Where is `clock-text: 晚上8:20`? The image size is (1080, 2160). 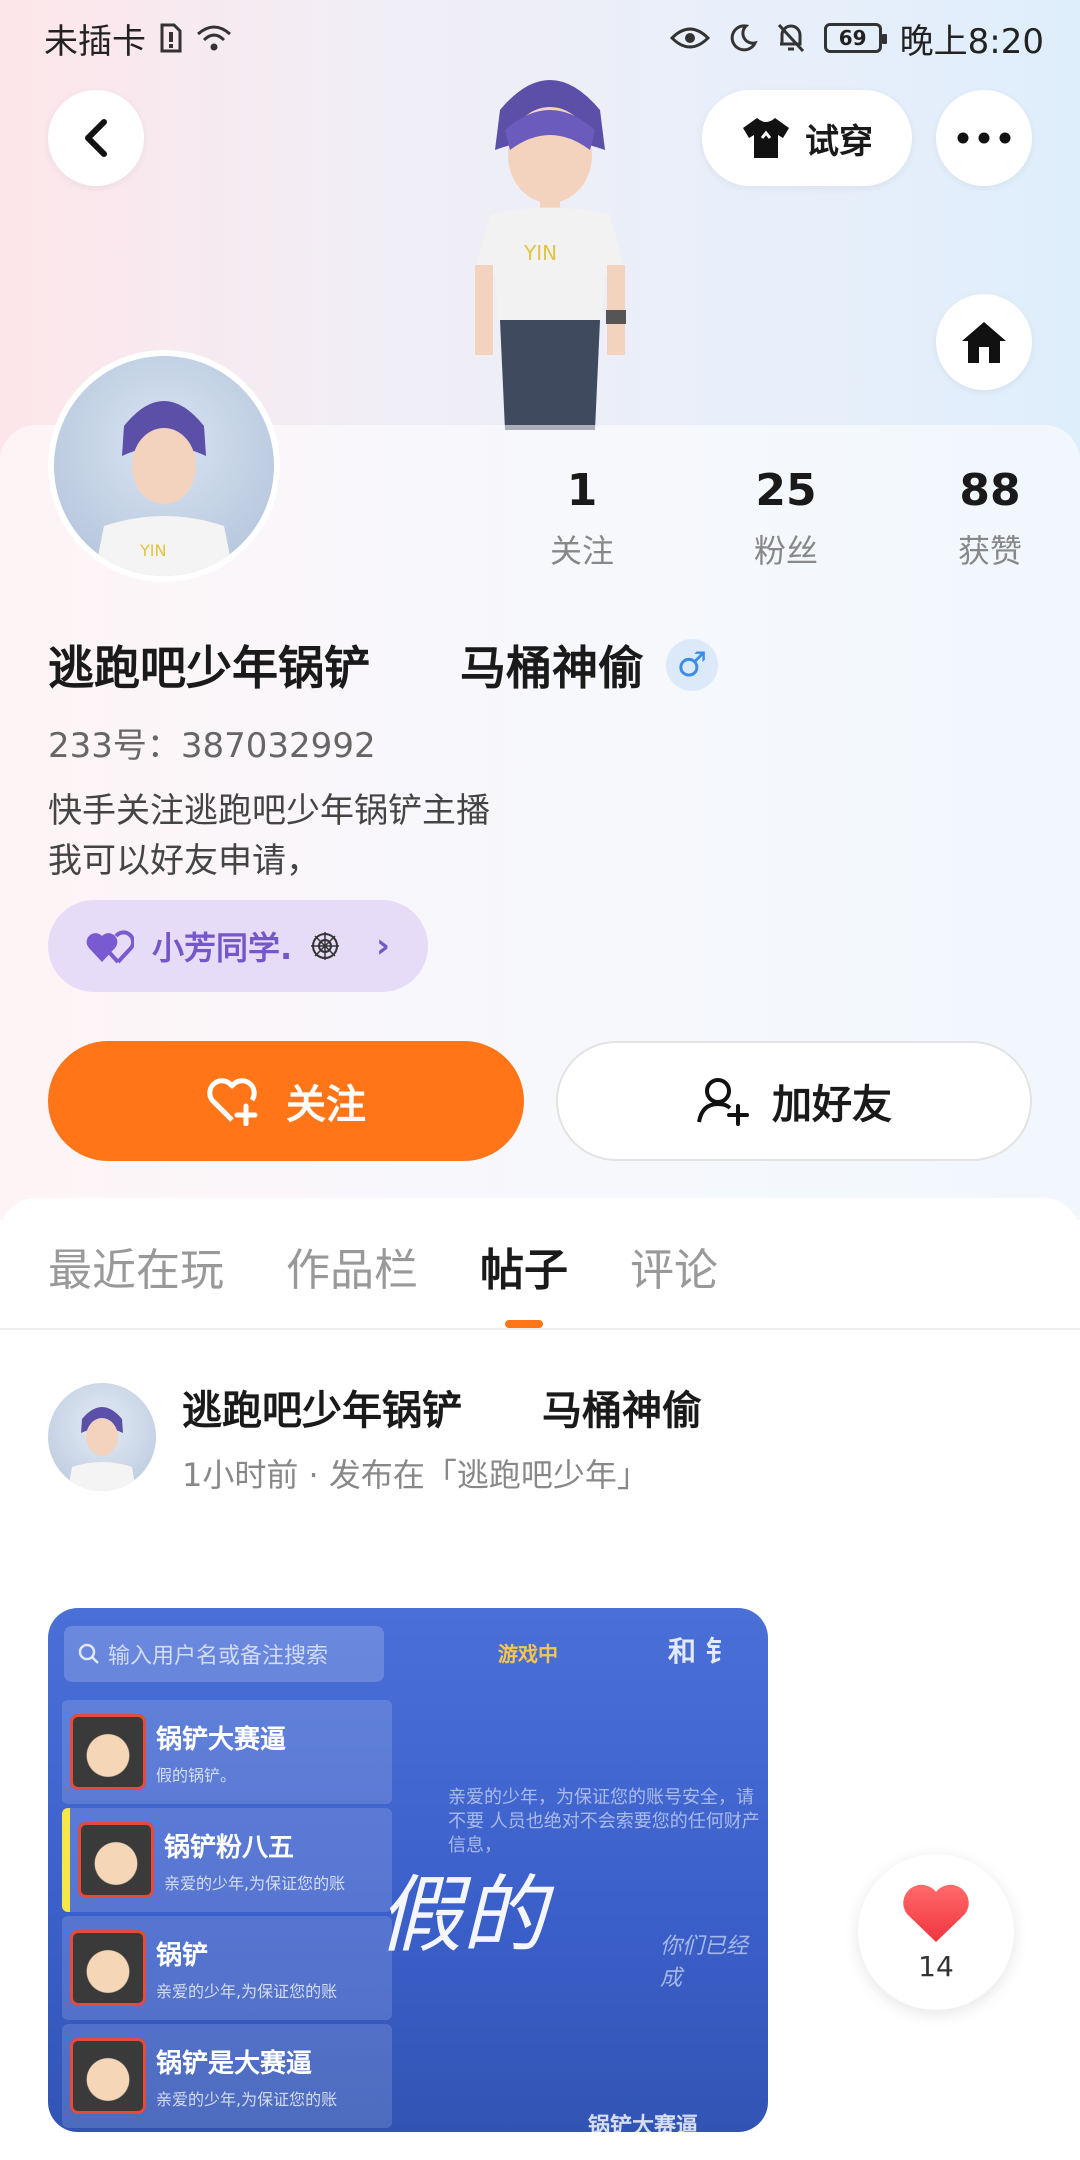 clock-text: 晚上8:20 is located at coordinates (971, 41).